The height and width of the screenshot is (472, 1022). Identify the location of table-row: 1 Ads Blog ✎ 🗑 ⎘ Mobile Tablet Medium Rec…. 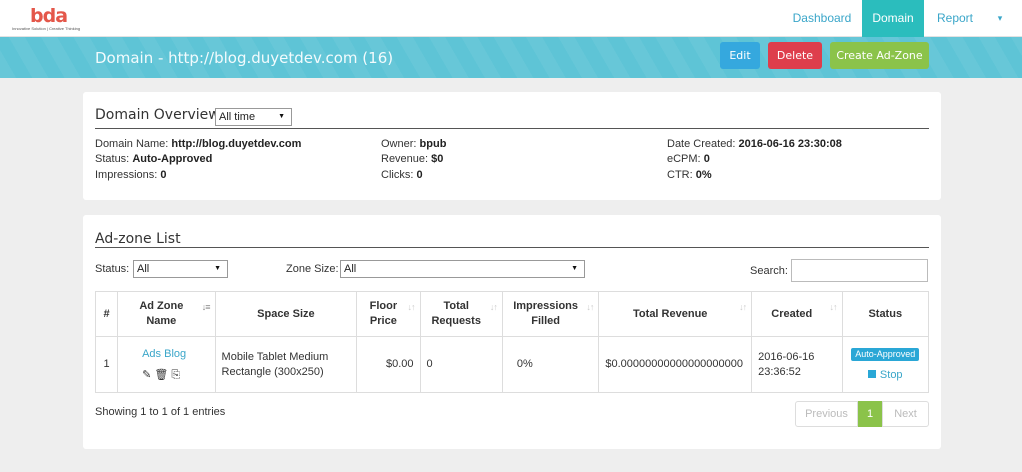
(511, 364).